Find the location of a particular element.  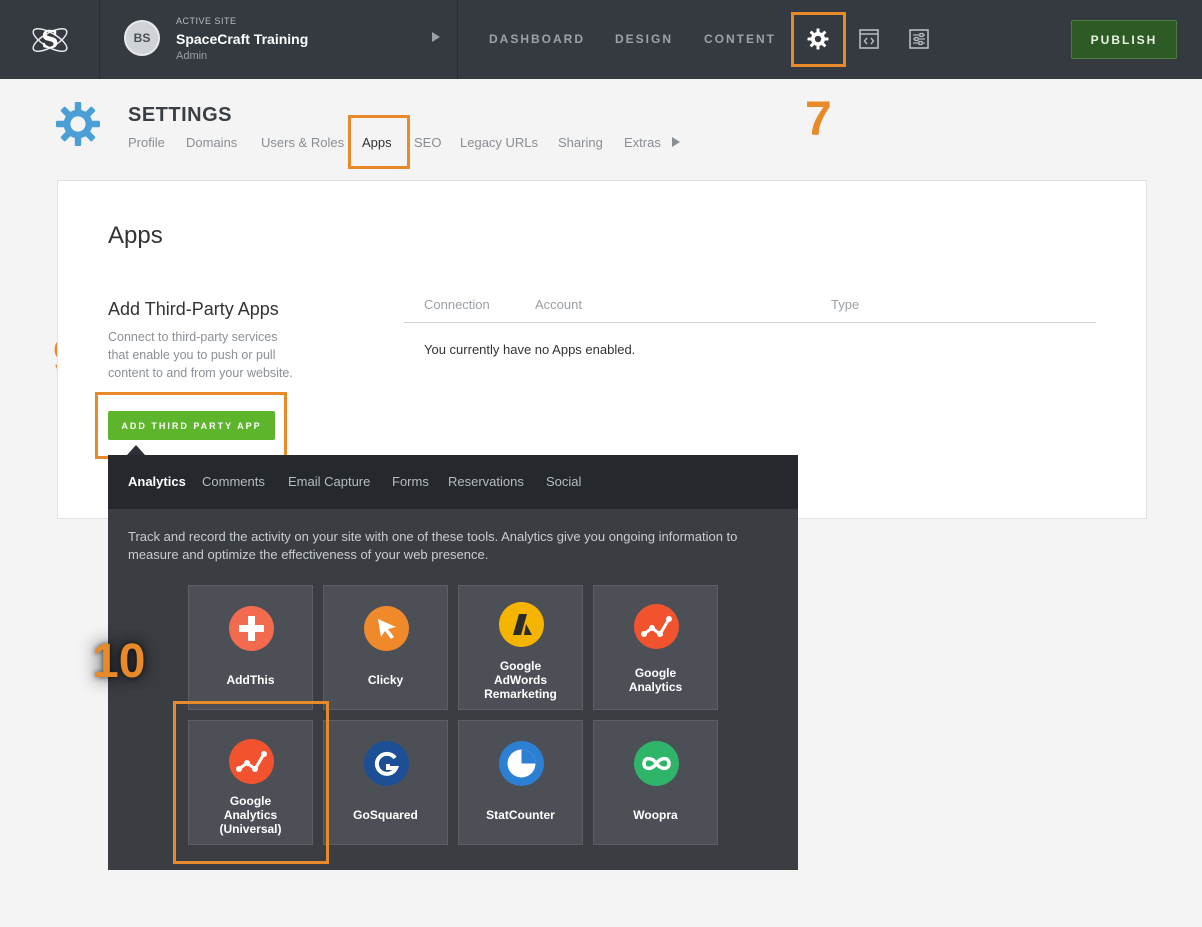

site-role: Admin is located at coordinates (192, 56).